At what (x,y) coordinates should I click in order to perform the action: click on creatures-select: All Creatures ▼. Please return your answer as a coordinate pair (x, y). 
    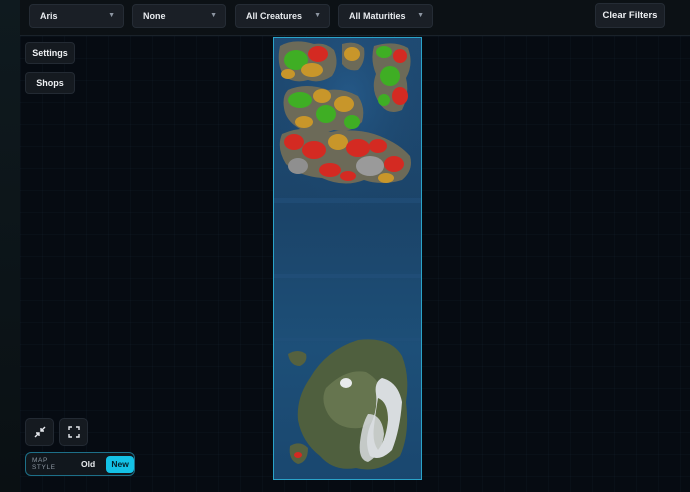
    Looking at the image, I should click on (282, 16).